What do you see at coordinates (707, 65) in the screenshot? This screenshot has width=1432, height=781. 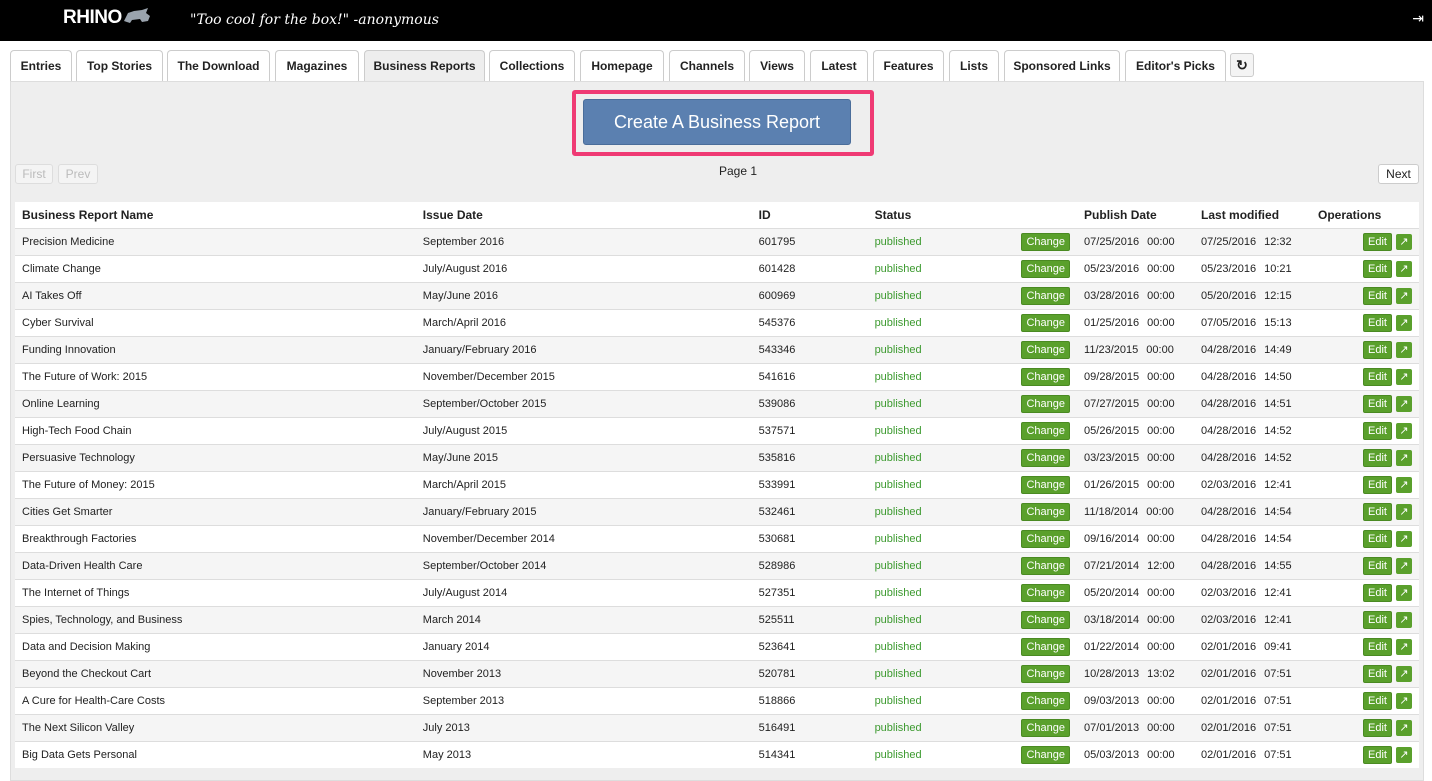 I see `tab-channels: Channels` at bounding box center [707, 65].